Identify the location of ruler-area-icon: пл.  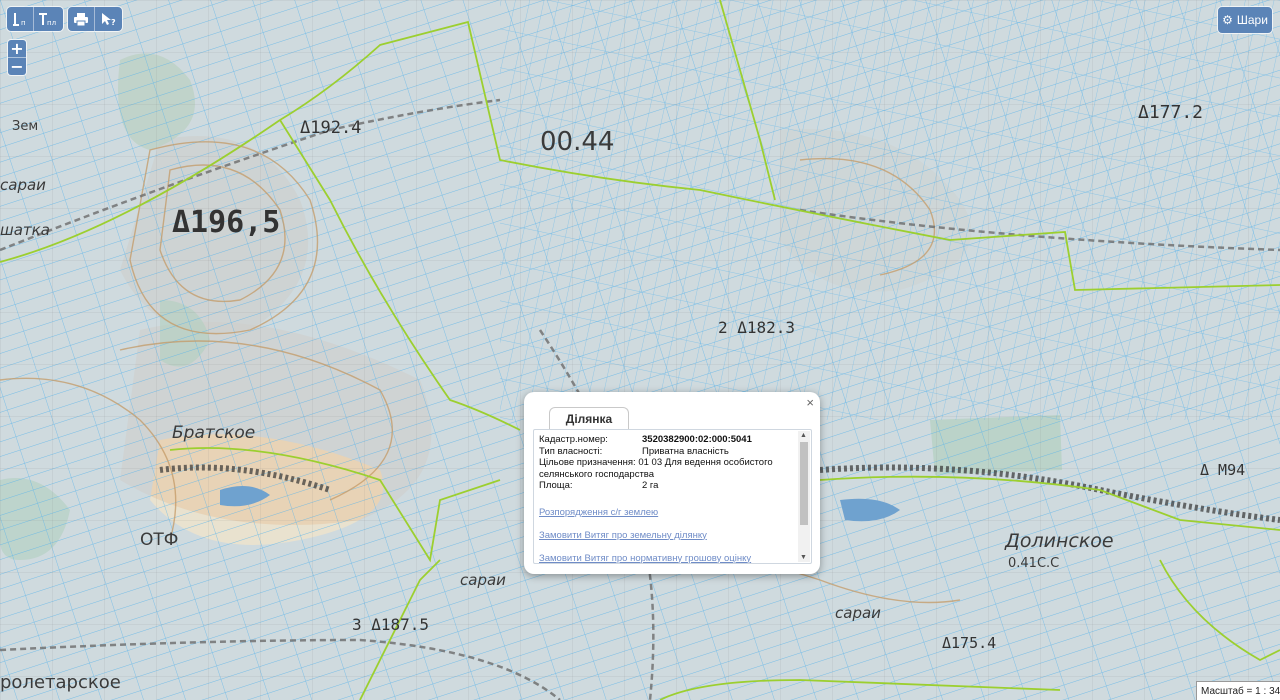
(47, 19).